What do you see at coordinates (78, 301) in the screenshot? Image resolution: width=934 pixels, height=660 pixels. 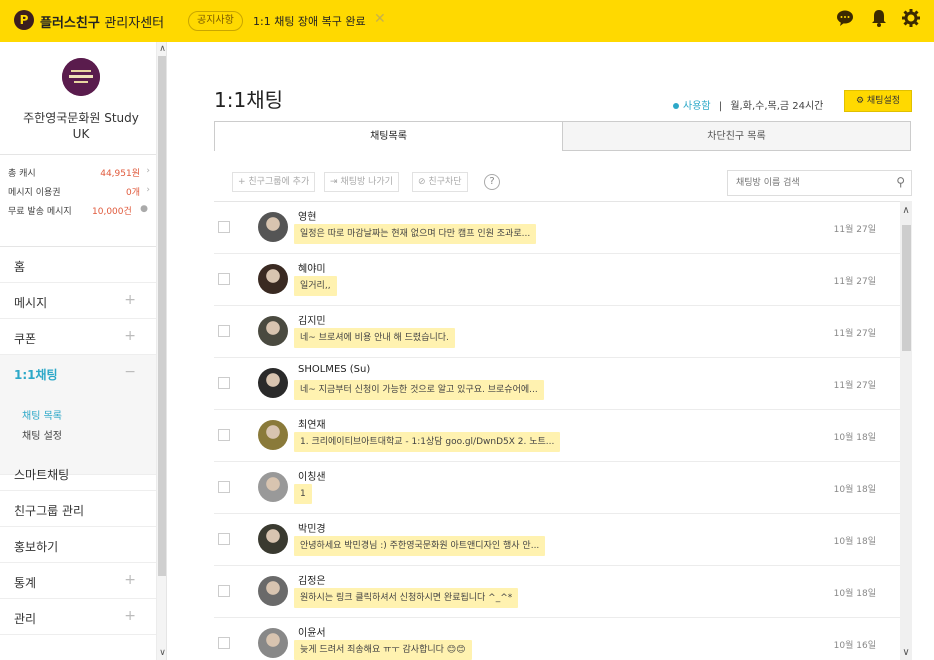 I see `menu-message: 메시지 +` at bounding box center [78, 301].